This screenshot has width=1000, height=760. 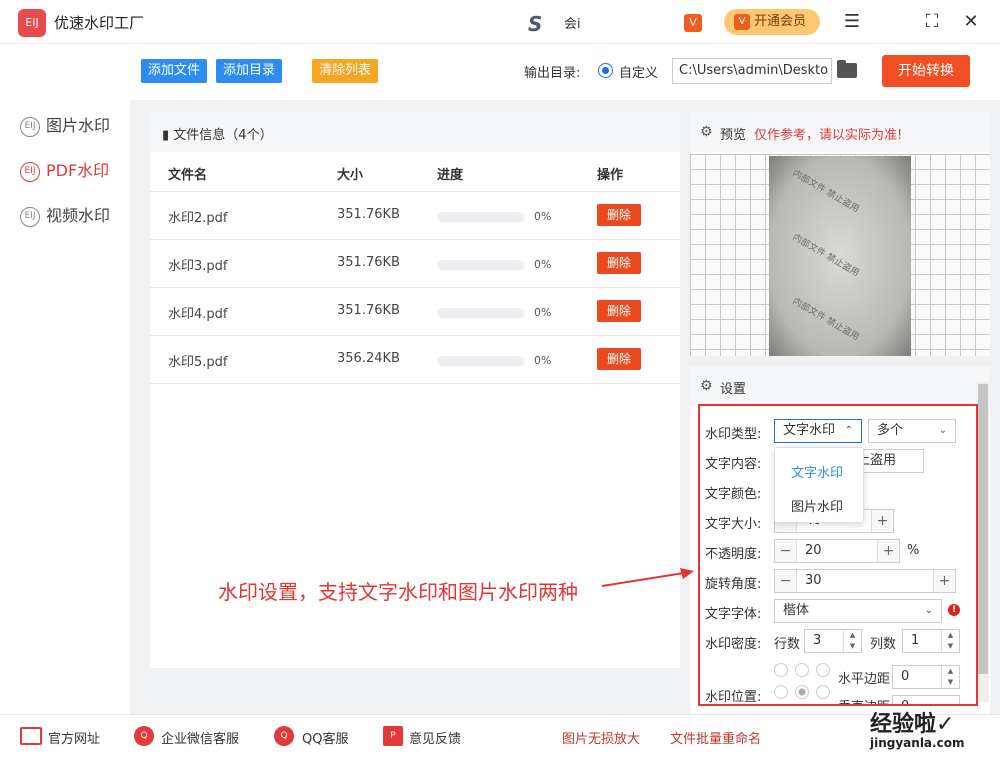 I want to click on preview-label: 预览, so click(x=733, y=135).